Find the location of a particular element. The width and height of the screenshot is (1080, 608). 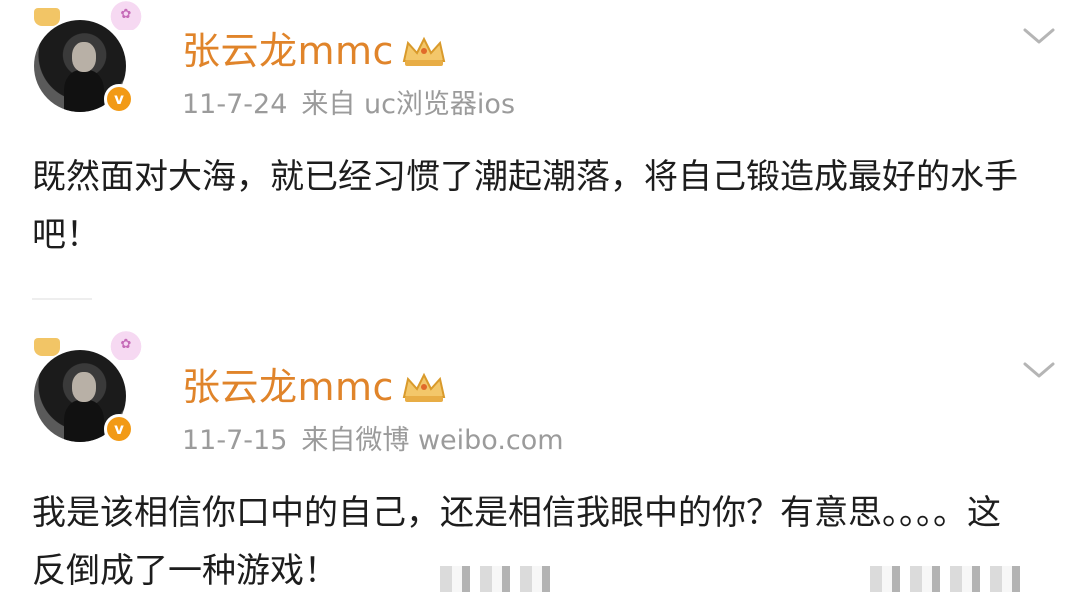

post-meta: 11-7-24 来自 uc浏览器ios is located at coordinates (348, 101).